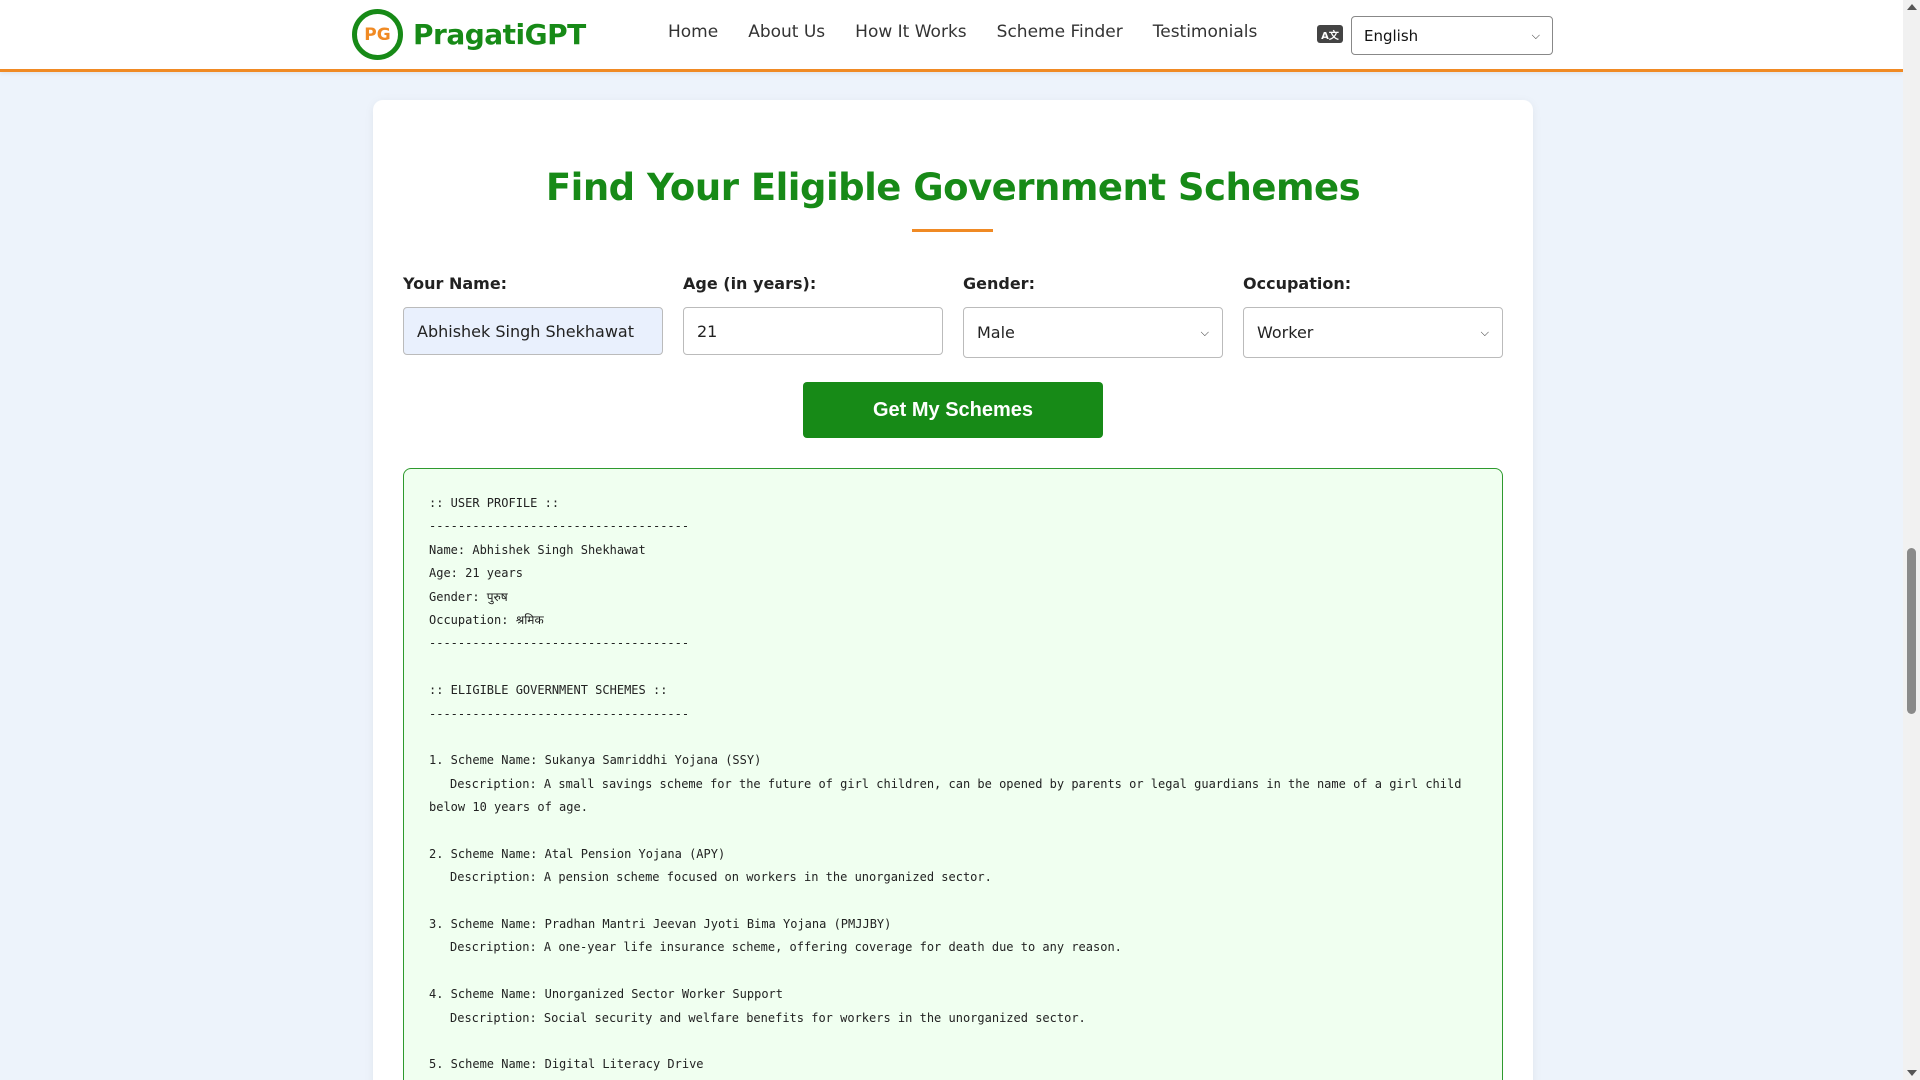  I want to click on logo-badge: PG, so click(377, 34).